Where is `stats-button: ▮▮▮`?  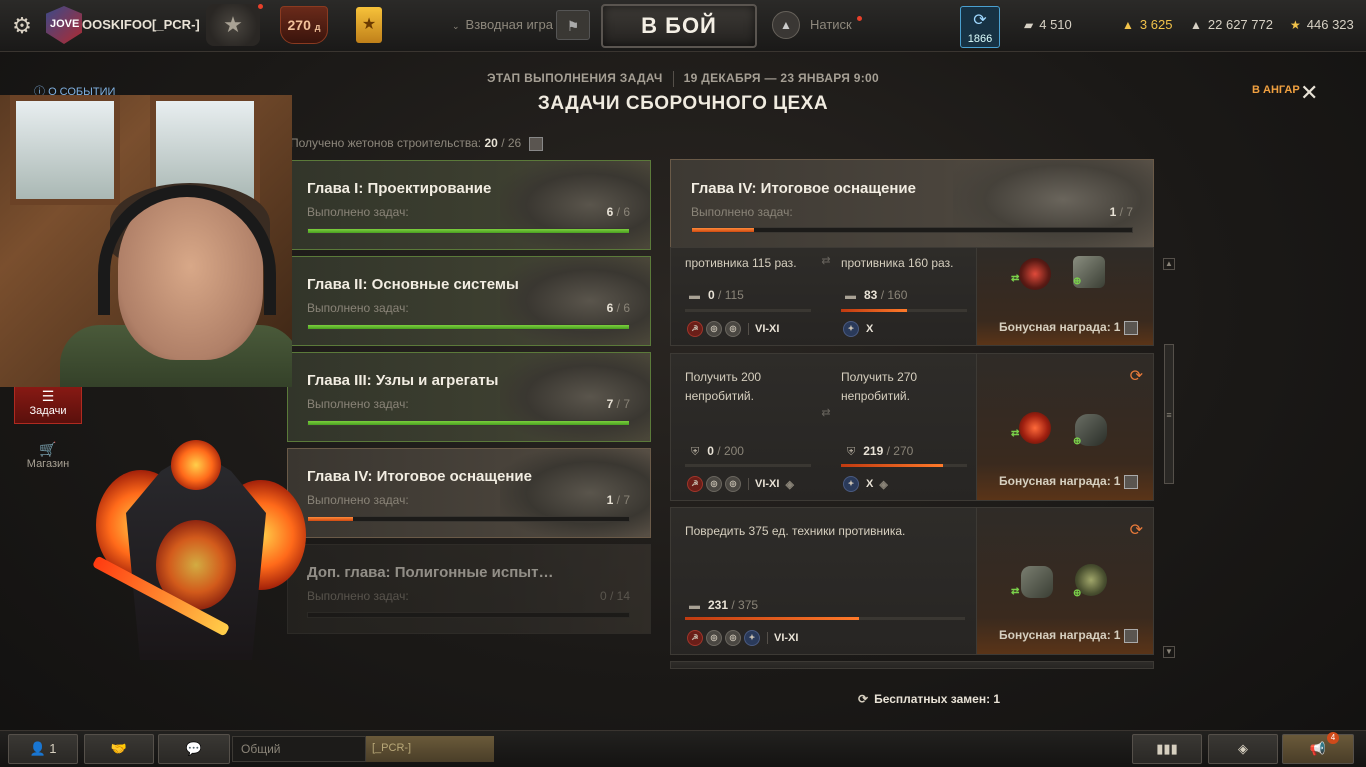
stats-button: ▮▮▮ is located at coordinates (1167, 749).